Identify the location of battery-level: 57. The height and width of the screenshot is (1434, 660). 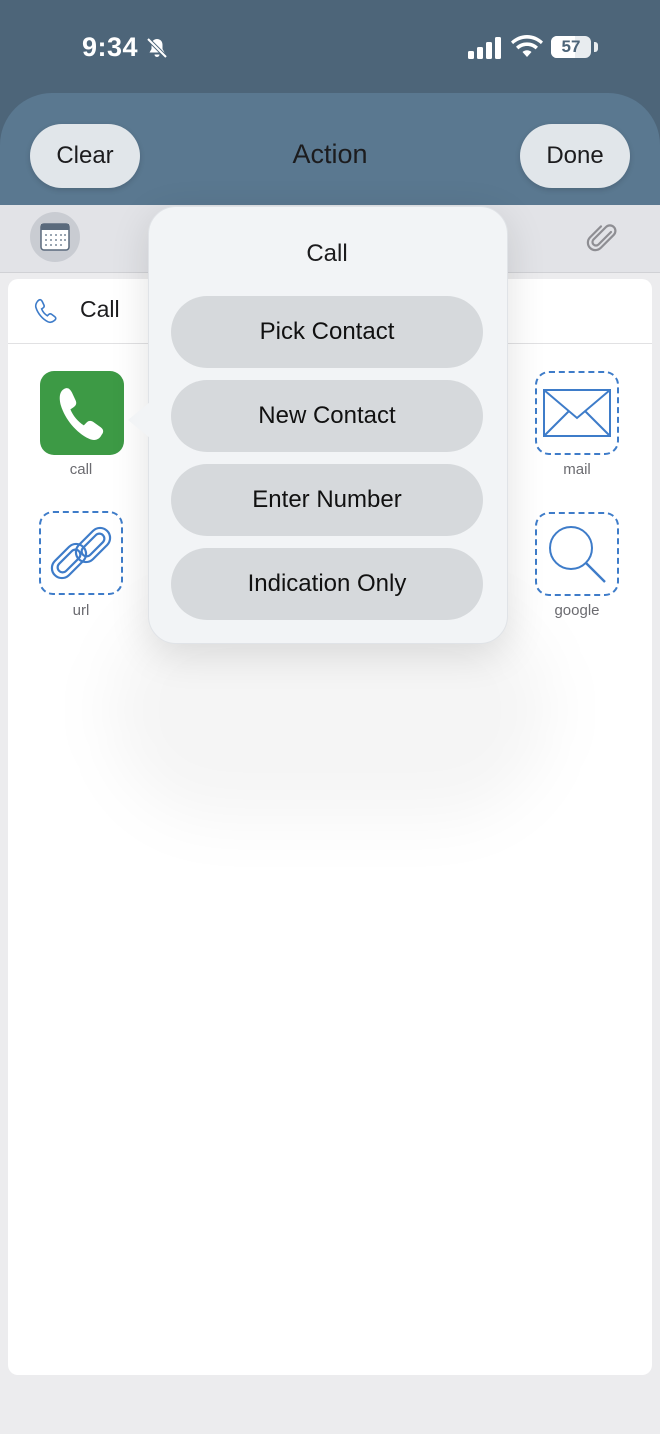
(571, 46).